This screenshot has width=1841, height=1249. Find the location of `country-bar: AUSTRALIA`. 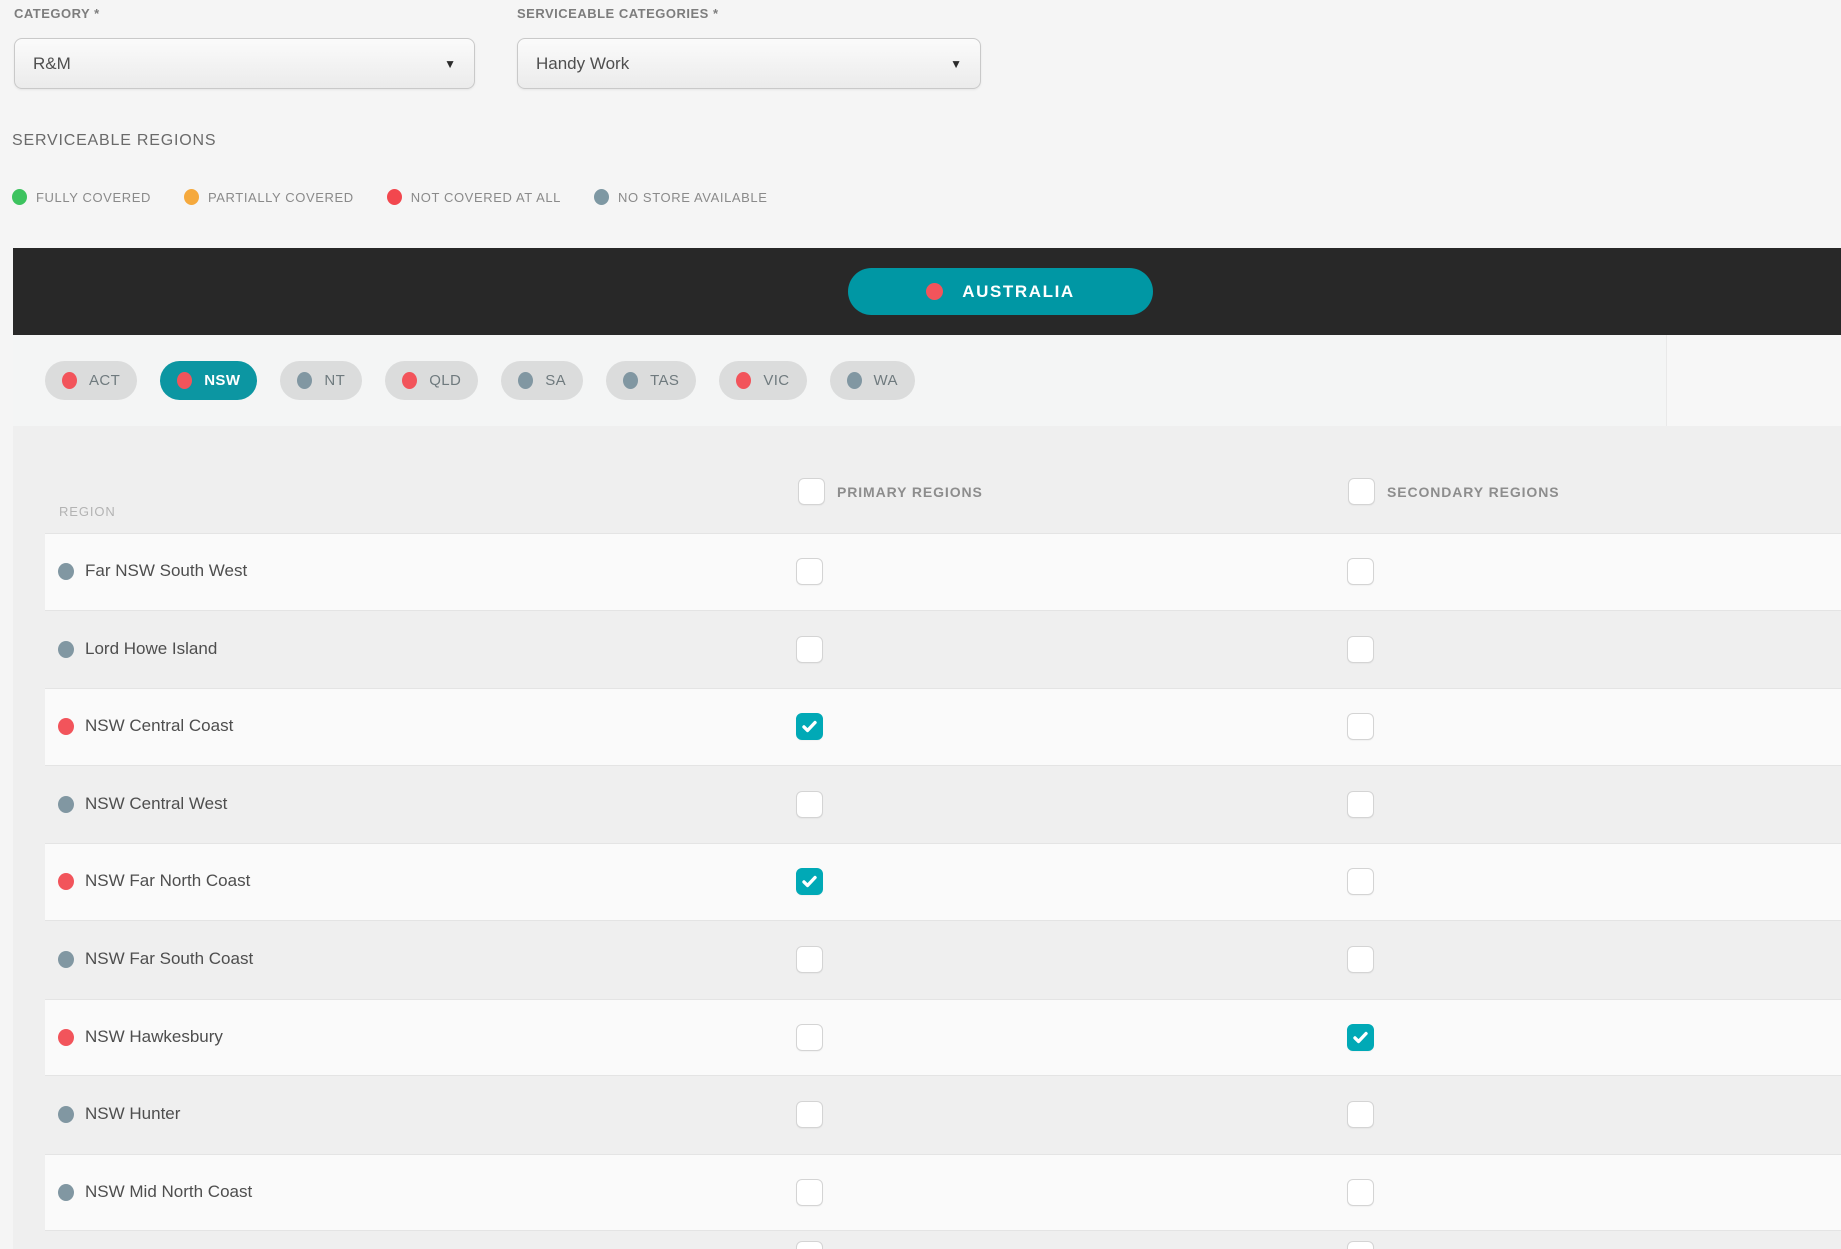

country-bar: AUSTRALIA is located at coordinates (927, 291).